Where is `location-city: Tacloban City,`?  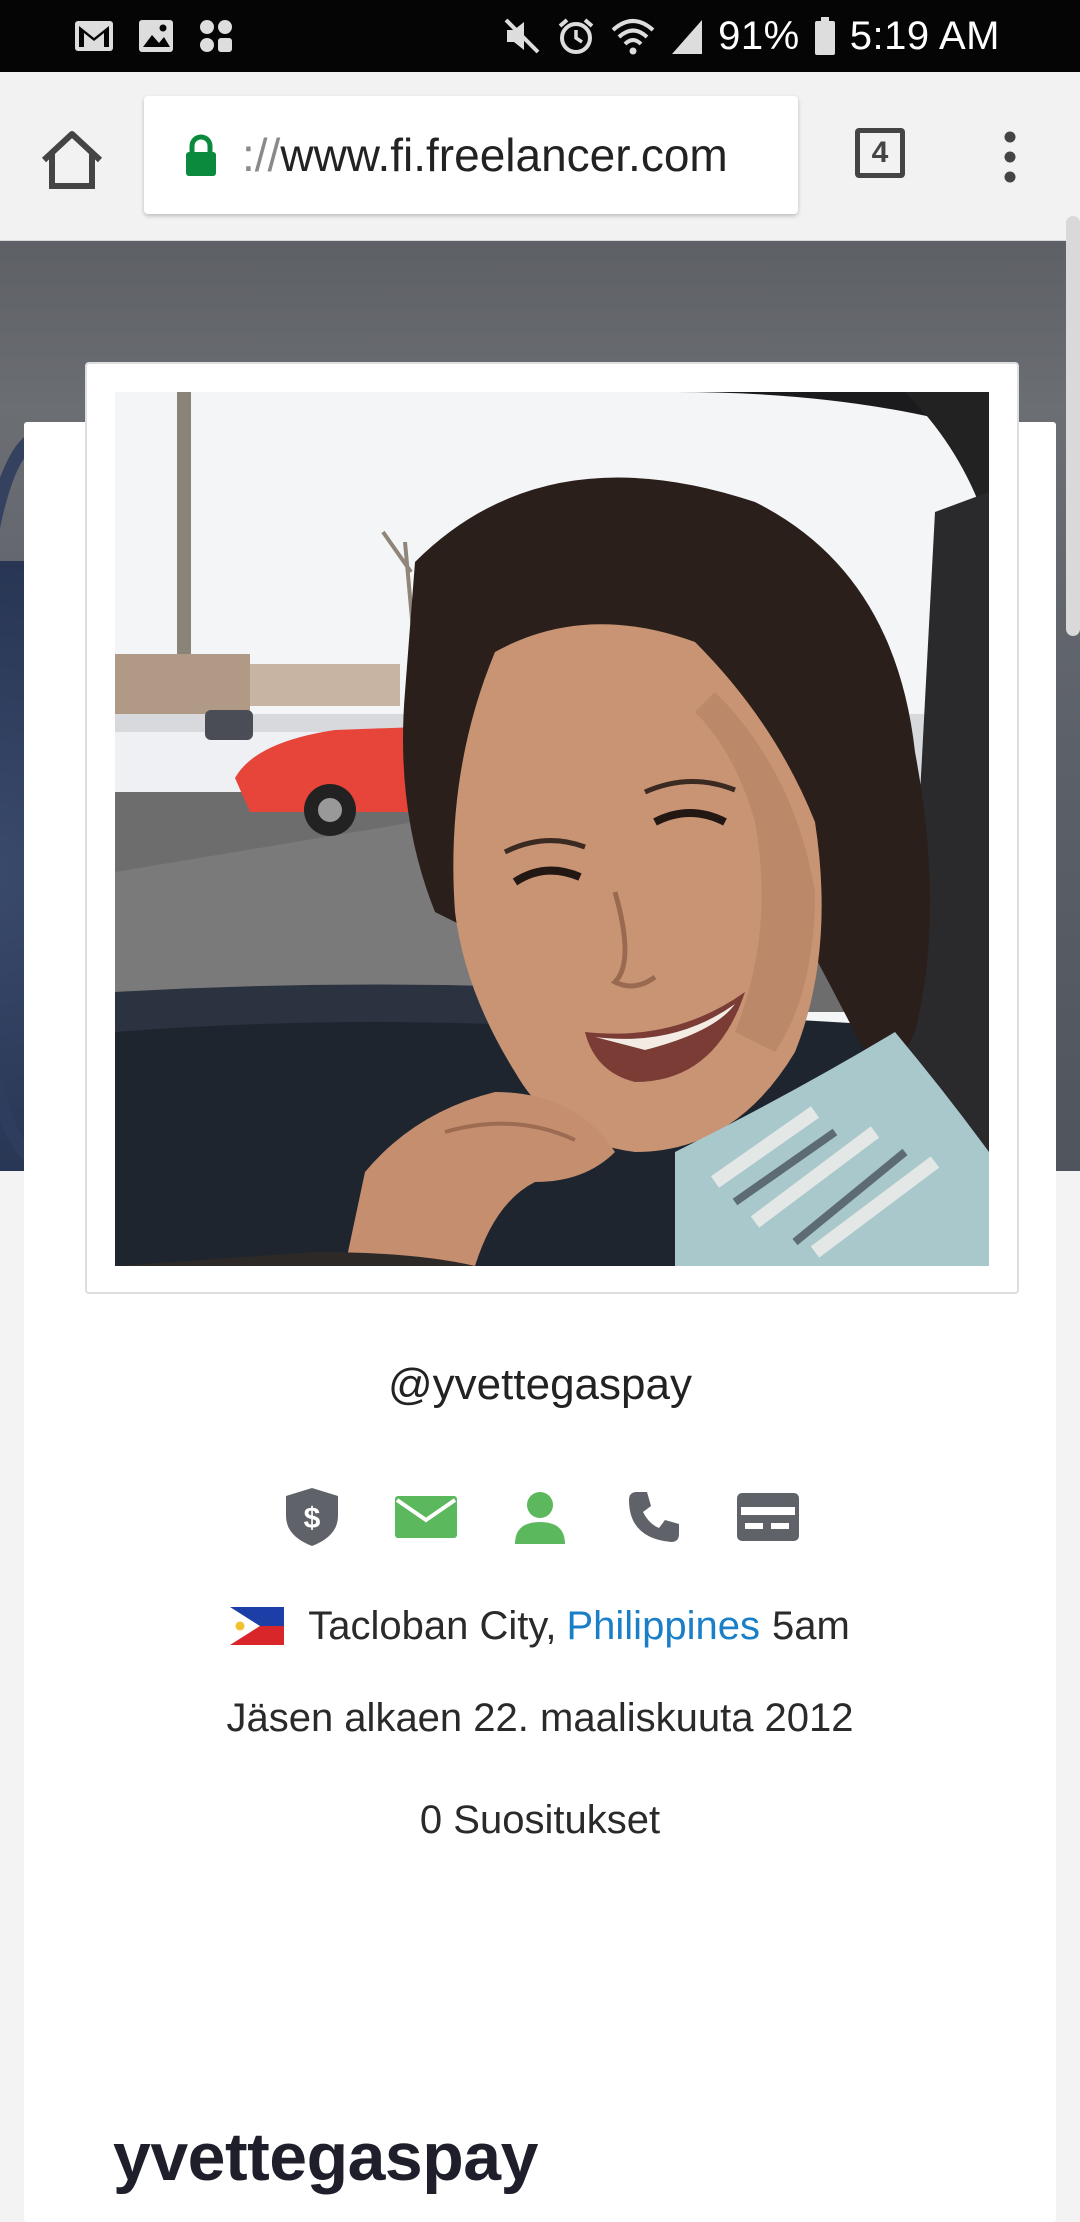
location-city: Tacloban City, is located at coordinates (432, 1625).